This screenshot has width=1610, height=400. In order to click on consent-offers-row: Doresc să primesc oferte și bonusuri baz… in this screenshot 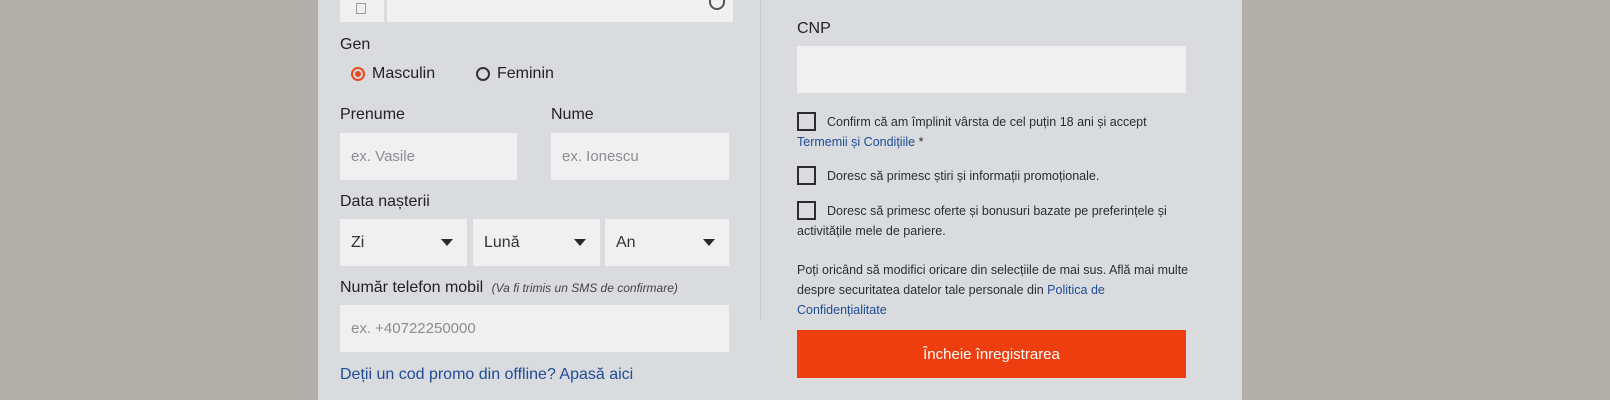, I will do `click(992, 221)`.